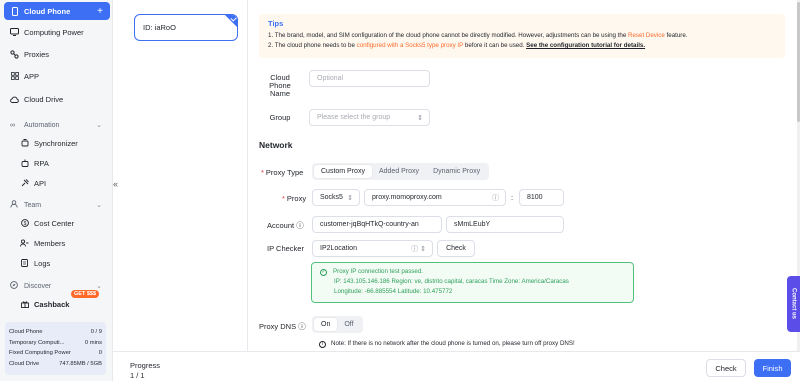  Describe the element at coordinates (14, 76) in the screenshot. I see `grid-icon` at that location.